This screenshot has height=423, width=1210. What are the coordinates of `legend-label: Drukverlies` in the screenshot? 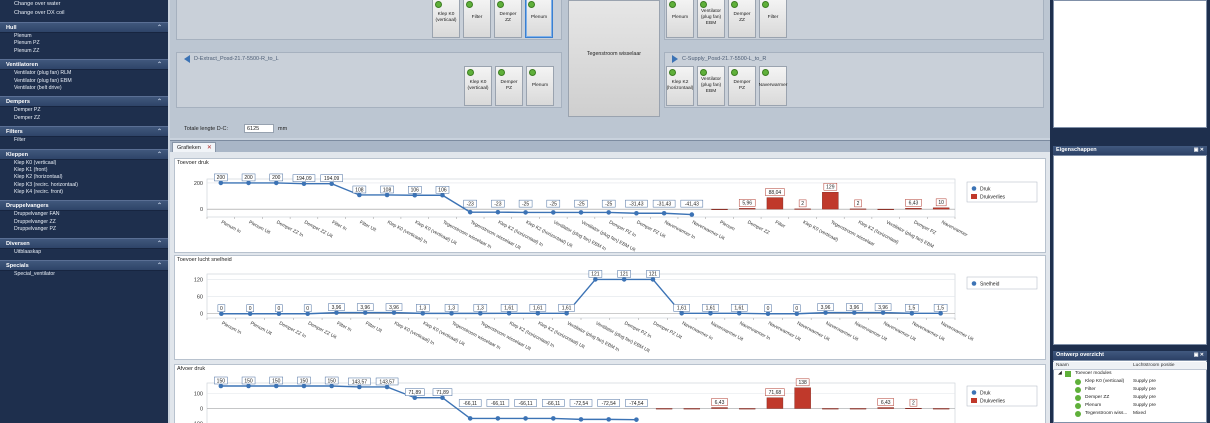 It's located at (993, 198).